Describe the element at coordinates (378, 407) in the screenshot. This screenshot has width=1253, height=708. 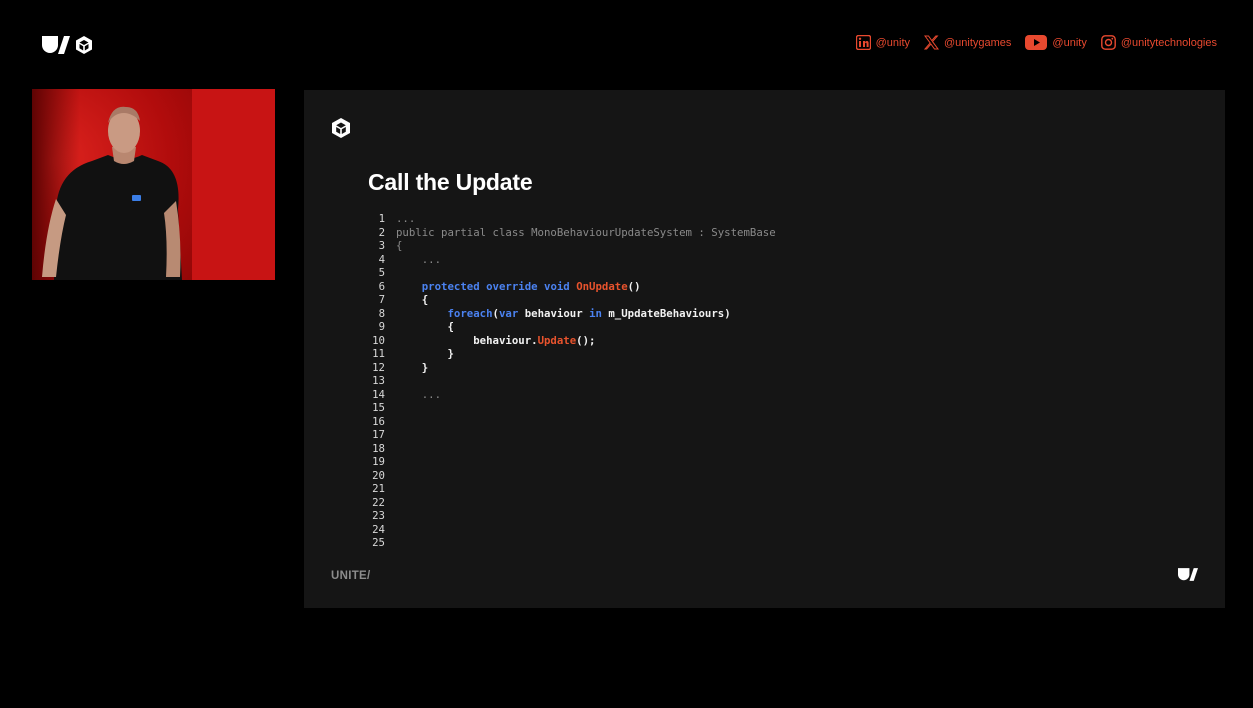
I see `line-number: 15` at that location.